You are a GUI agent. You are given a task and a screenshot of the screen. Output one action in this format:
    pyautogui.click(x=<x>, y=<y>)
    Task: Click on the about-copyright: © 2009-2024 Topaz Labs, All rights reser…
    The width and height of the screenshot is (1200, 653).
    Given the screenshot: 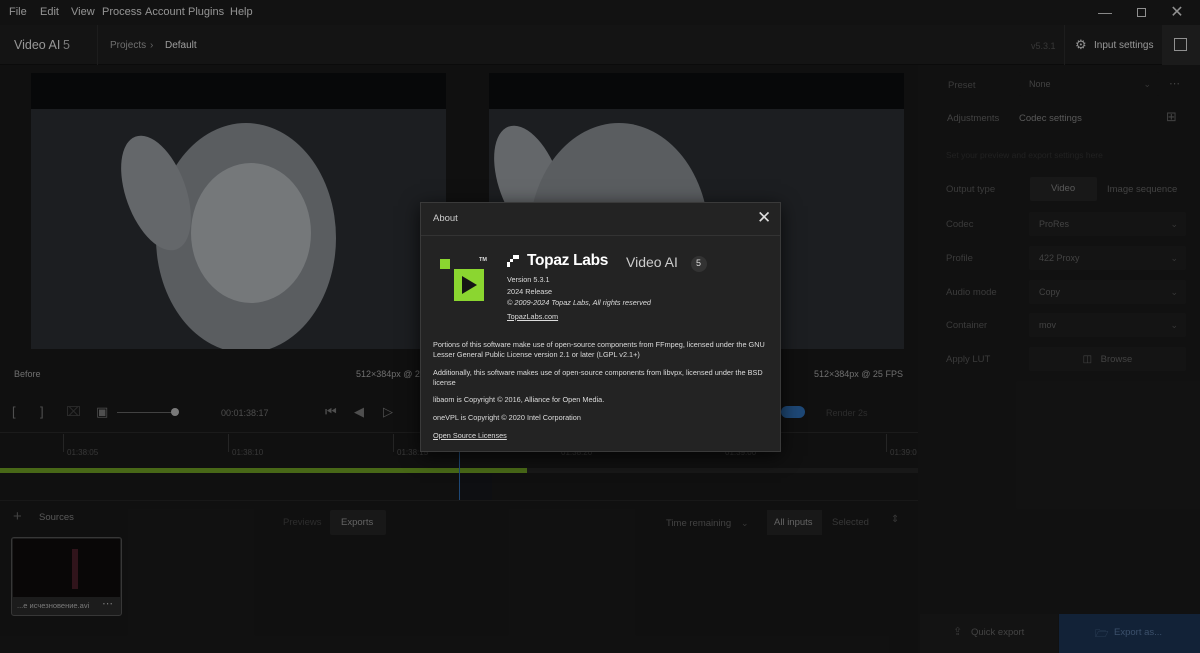 What is the action you would take?
    pyautogui.click(x=579, y=302)
    